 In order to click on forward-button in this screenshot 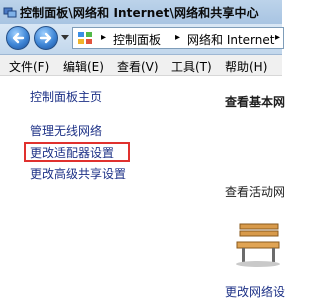, I will do `click(46, 38)`.